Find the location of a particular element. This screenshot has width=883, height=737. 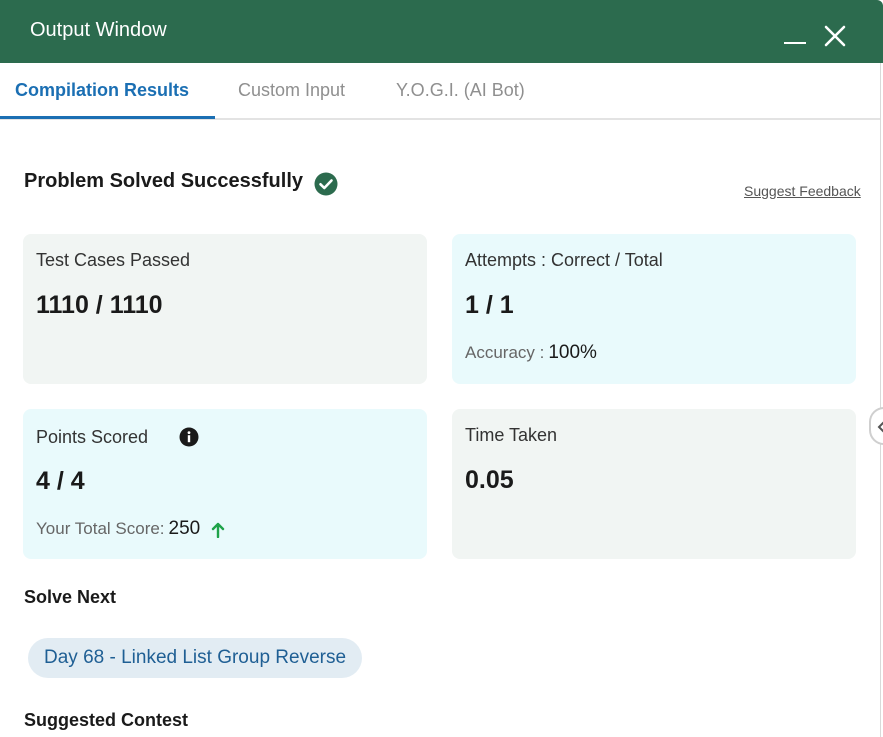

panel-divider is located at coordinates (880, 400).